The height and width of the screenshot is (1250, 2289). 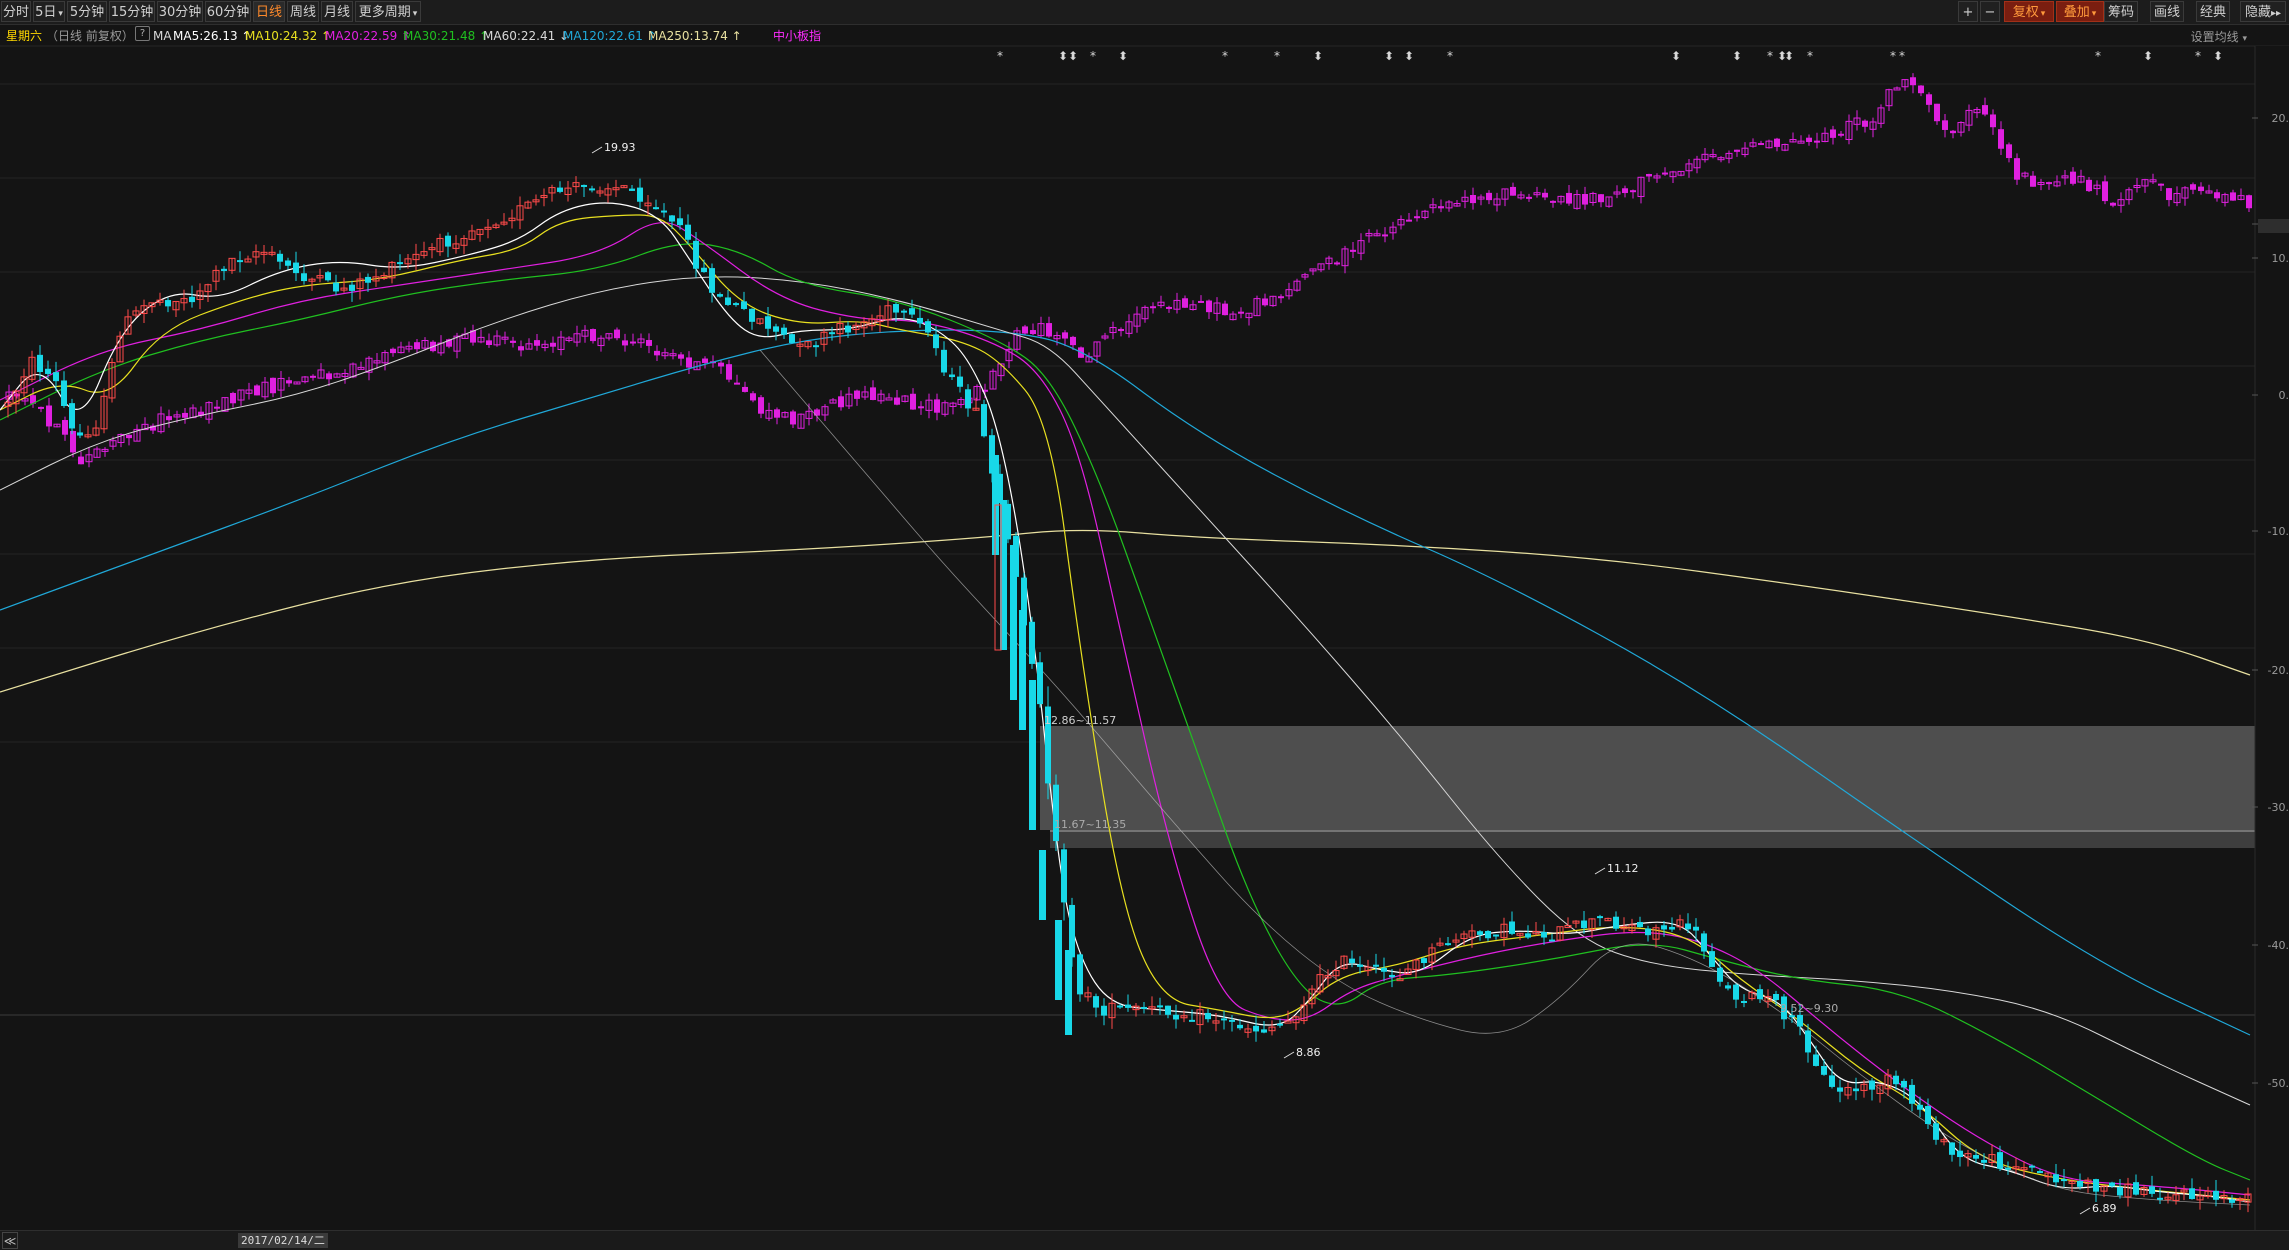 What do you see at coordinates (1968, 11) in the screenshot?
I see `zoom-in-button: +` at bounding box center [1968, 11].